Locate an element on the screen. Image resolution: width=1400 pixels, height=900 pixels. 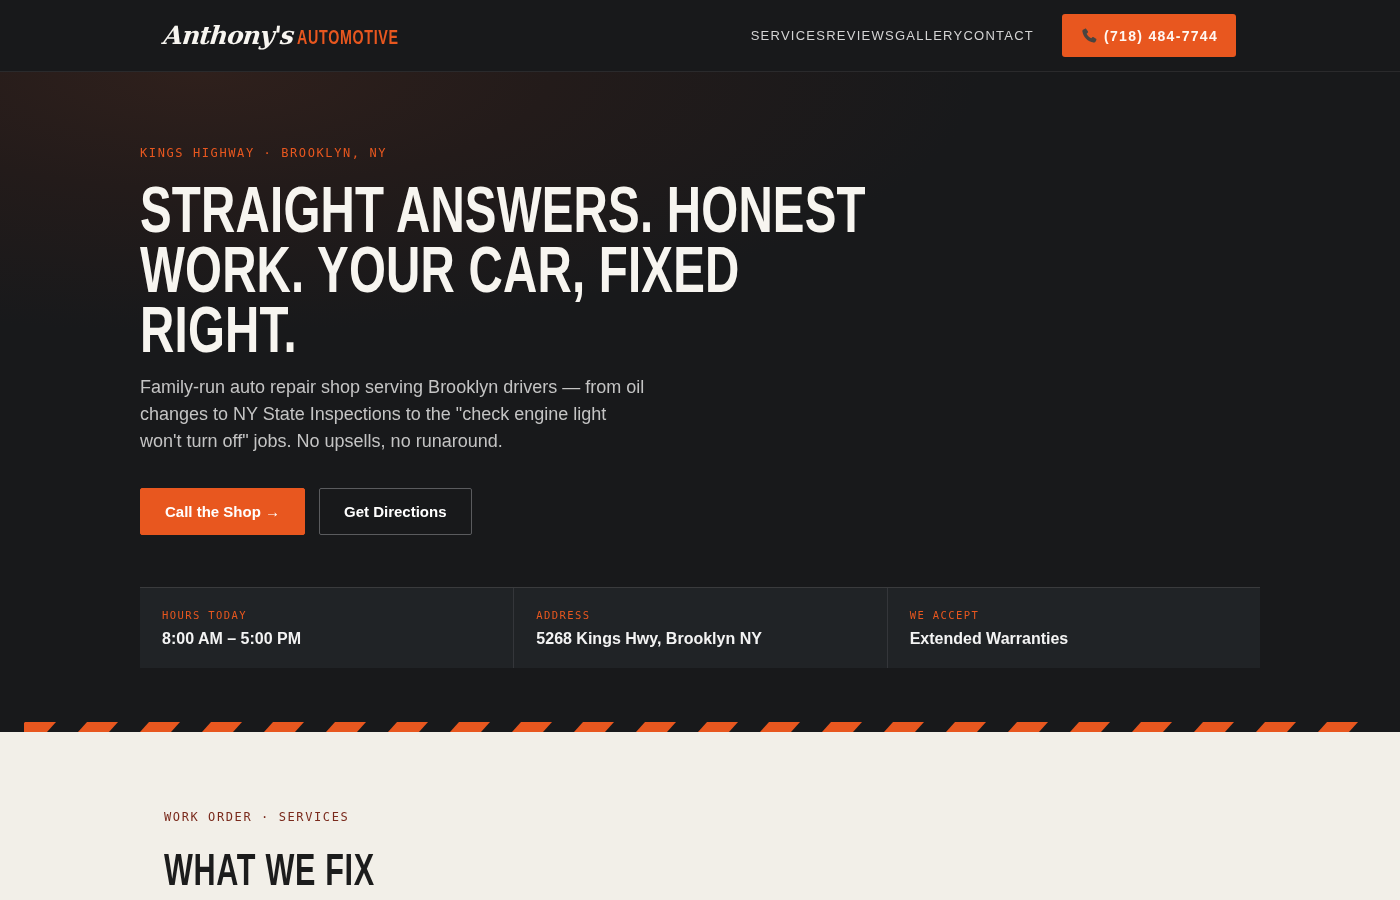
section-eyebrow: WORK ORDER · SERVICES is located at coordinates (257, 817).